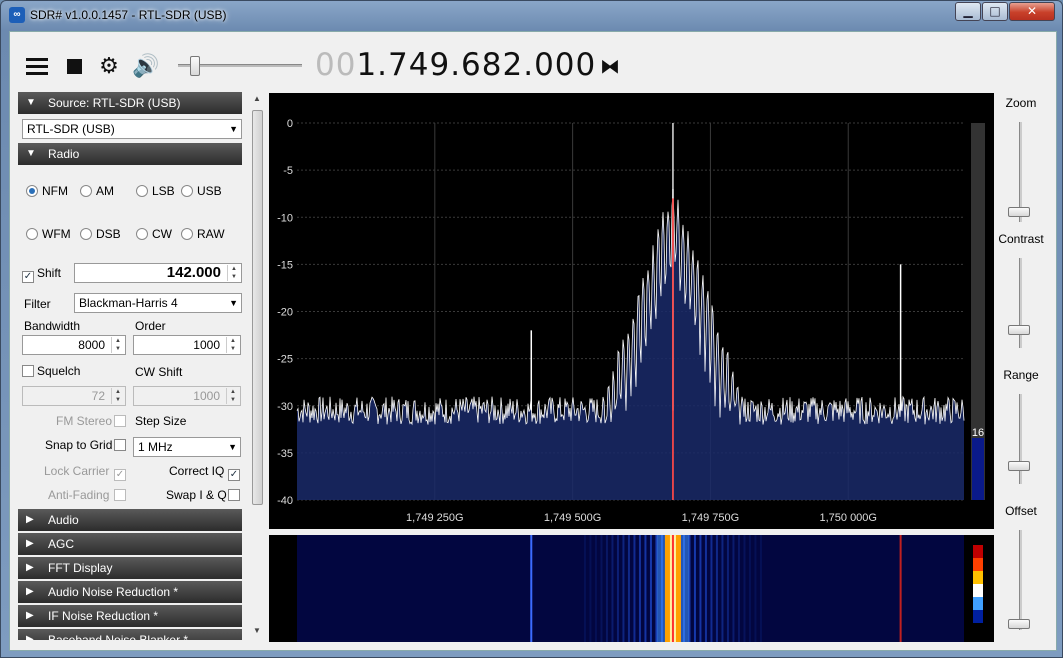  I want to click on filter-value: Blackman-Harris 4, so click(128, 303).